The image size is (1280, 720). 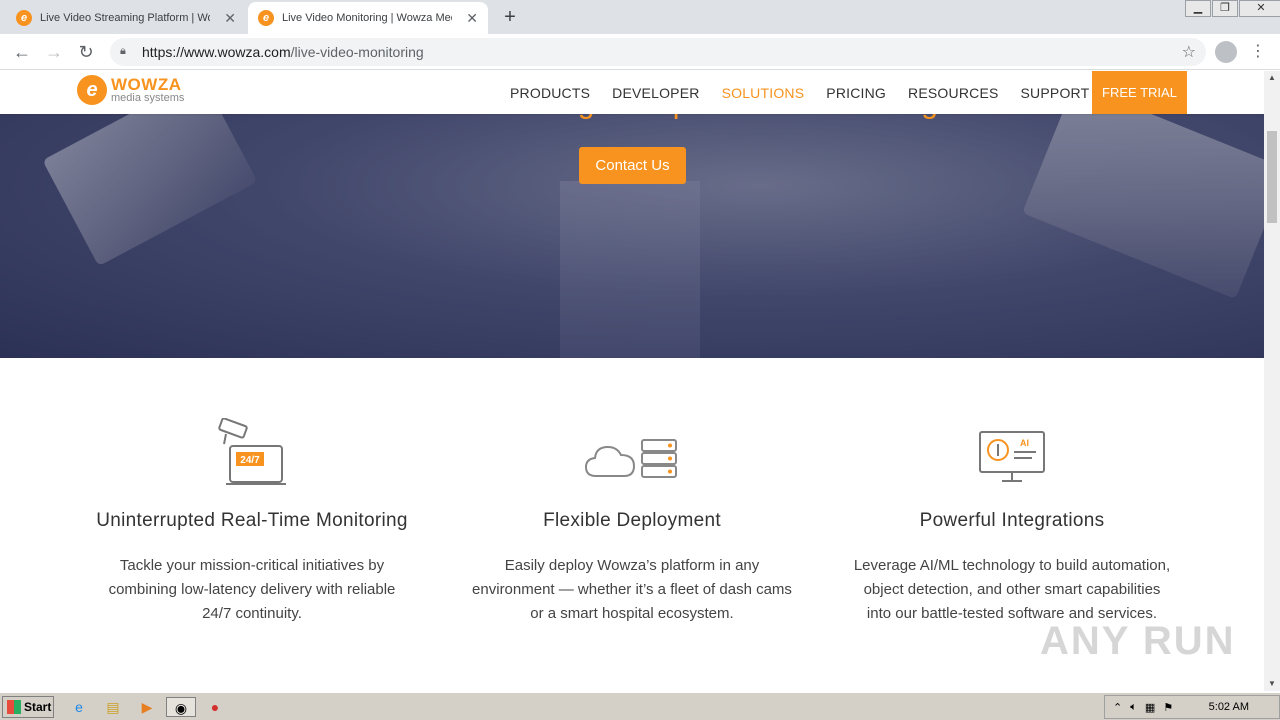 I want to click on logo-subtitle: media systems, so click(x=148, y=98).